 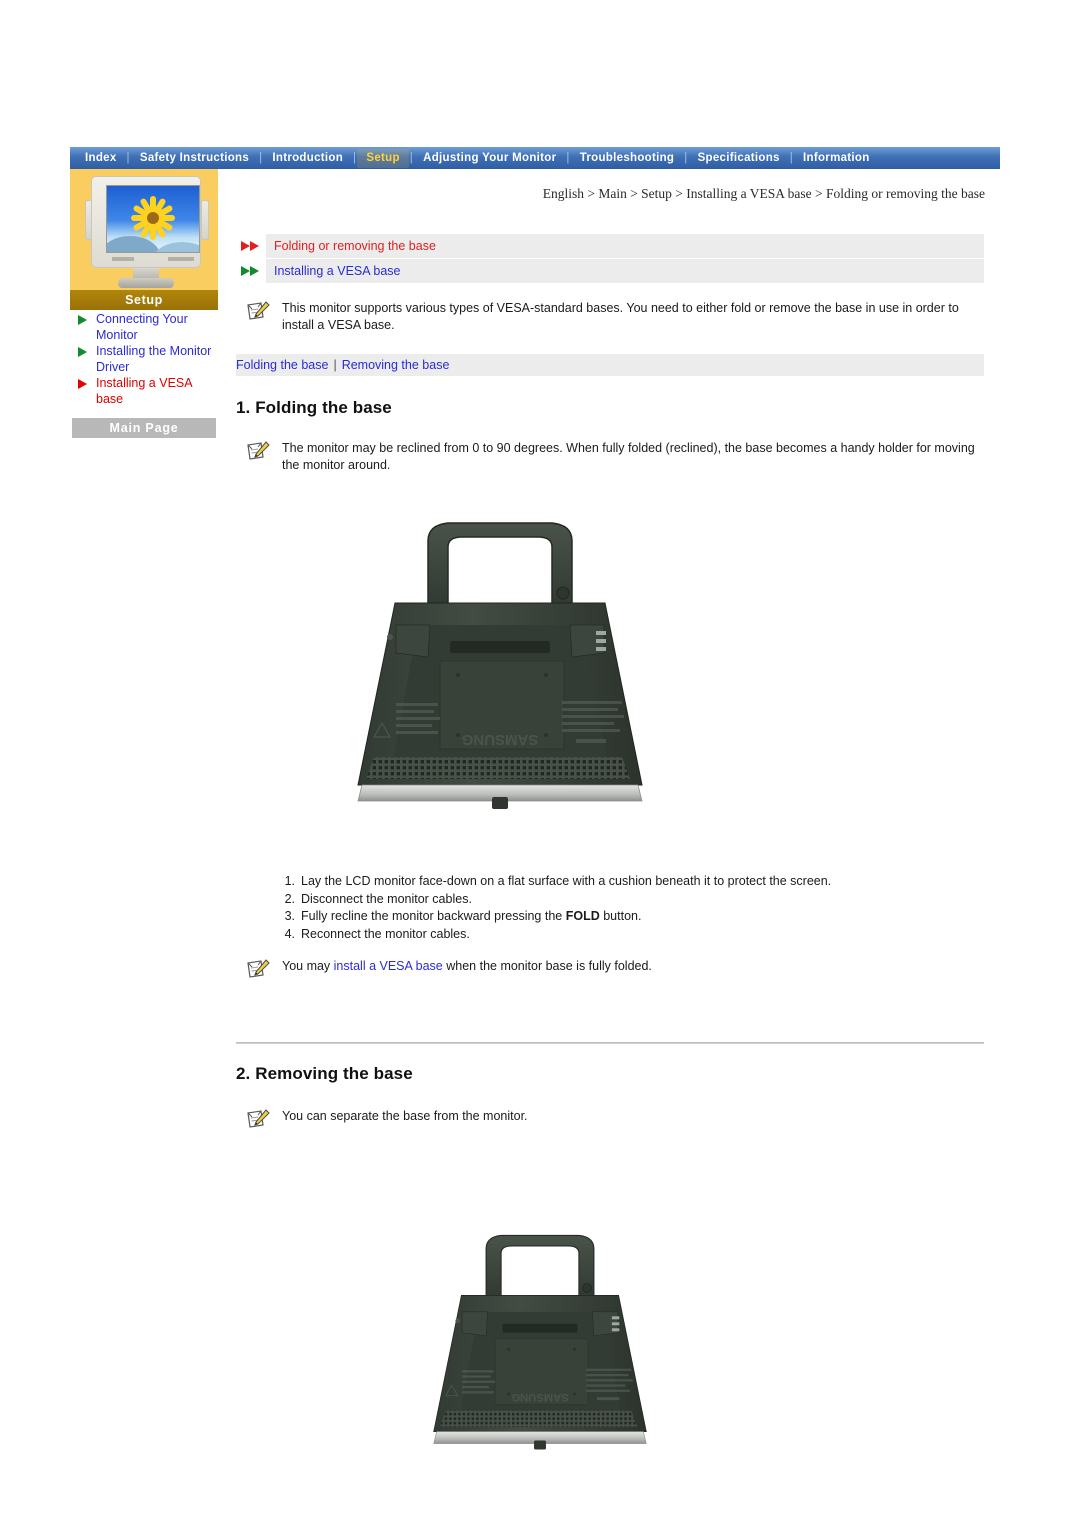 I want to click on section-subnav: Folding the base | Removing the base, so click(x=610, y=365).